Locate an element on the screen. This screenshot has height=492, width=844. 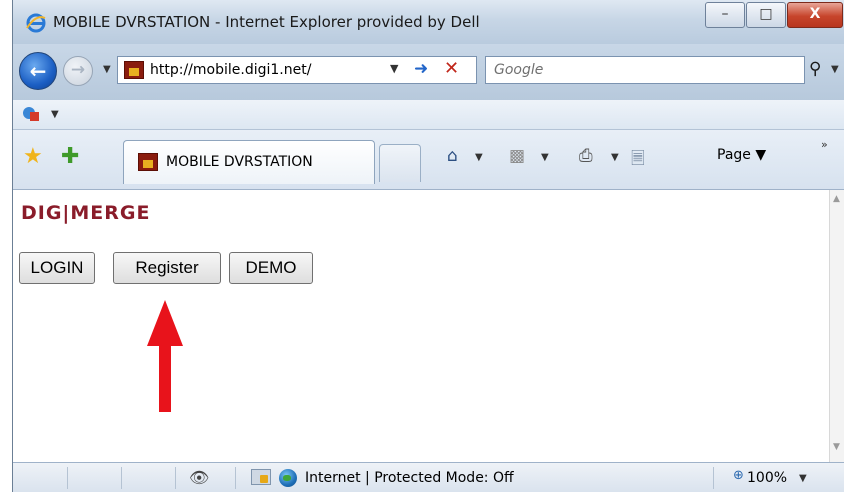
address-input: http://mobile.digi1.net/ is located at coordinates (230, 70).